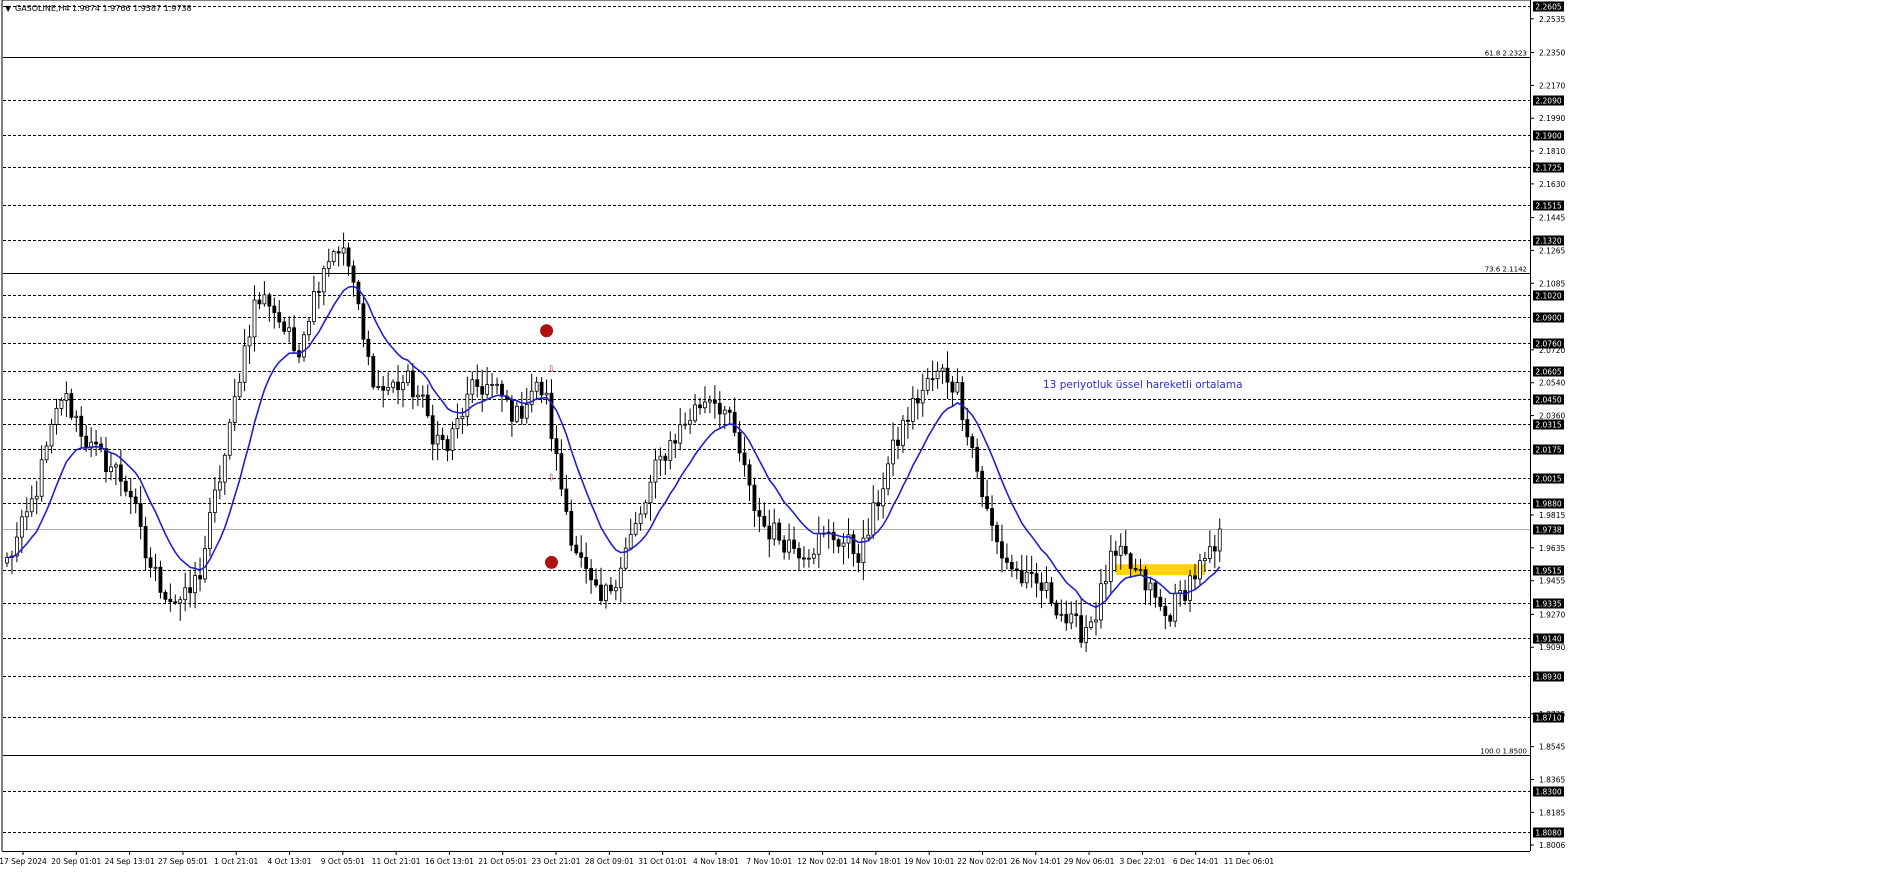 Image resolution: width=1898 pixels, height=874 pixels. I want to click on price-tick-label: 1.8725, so click(1552, 714).